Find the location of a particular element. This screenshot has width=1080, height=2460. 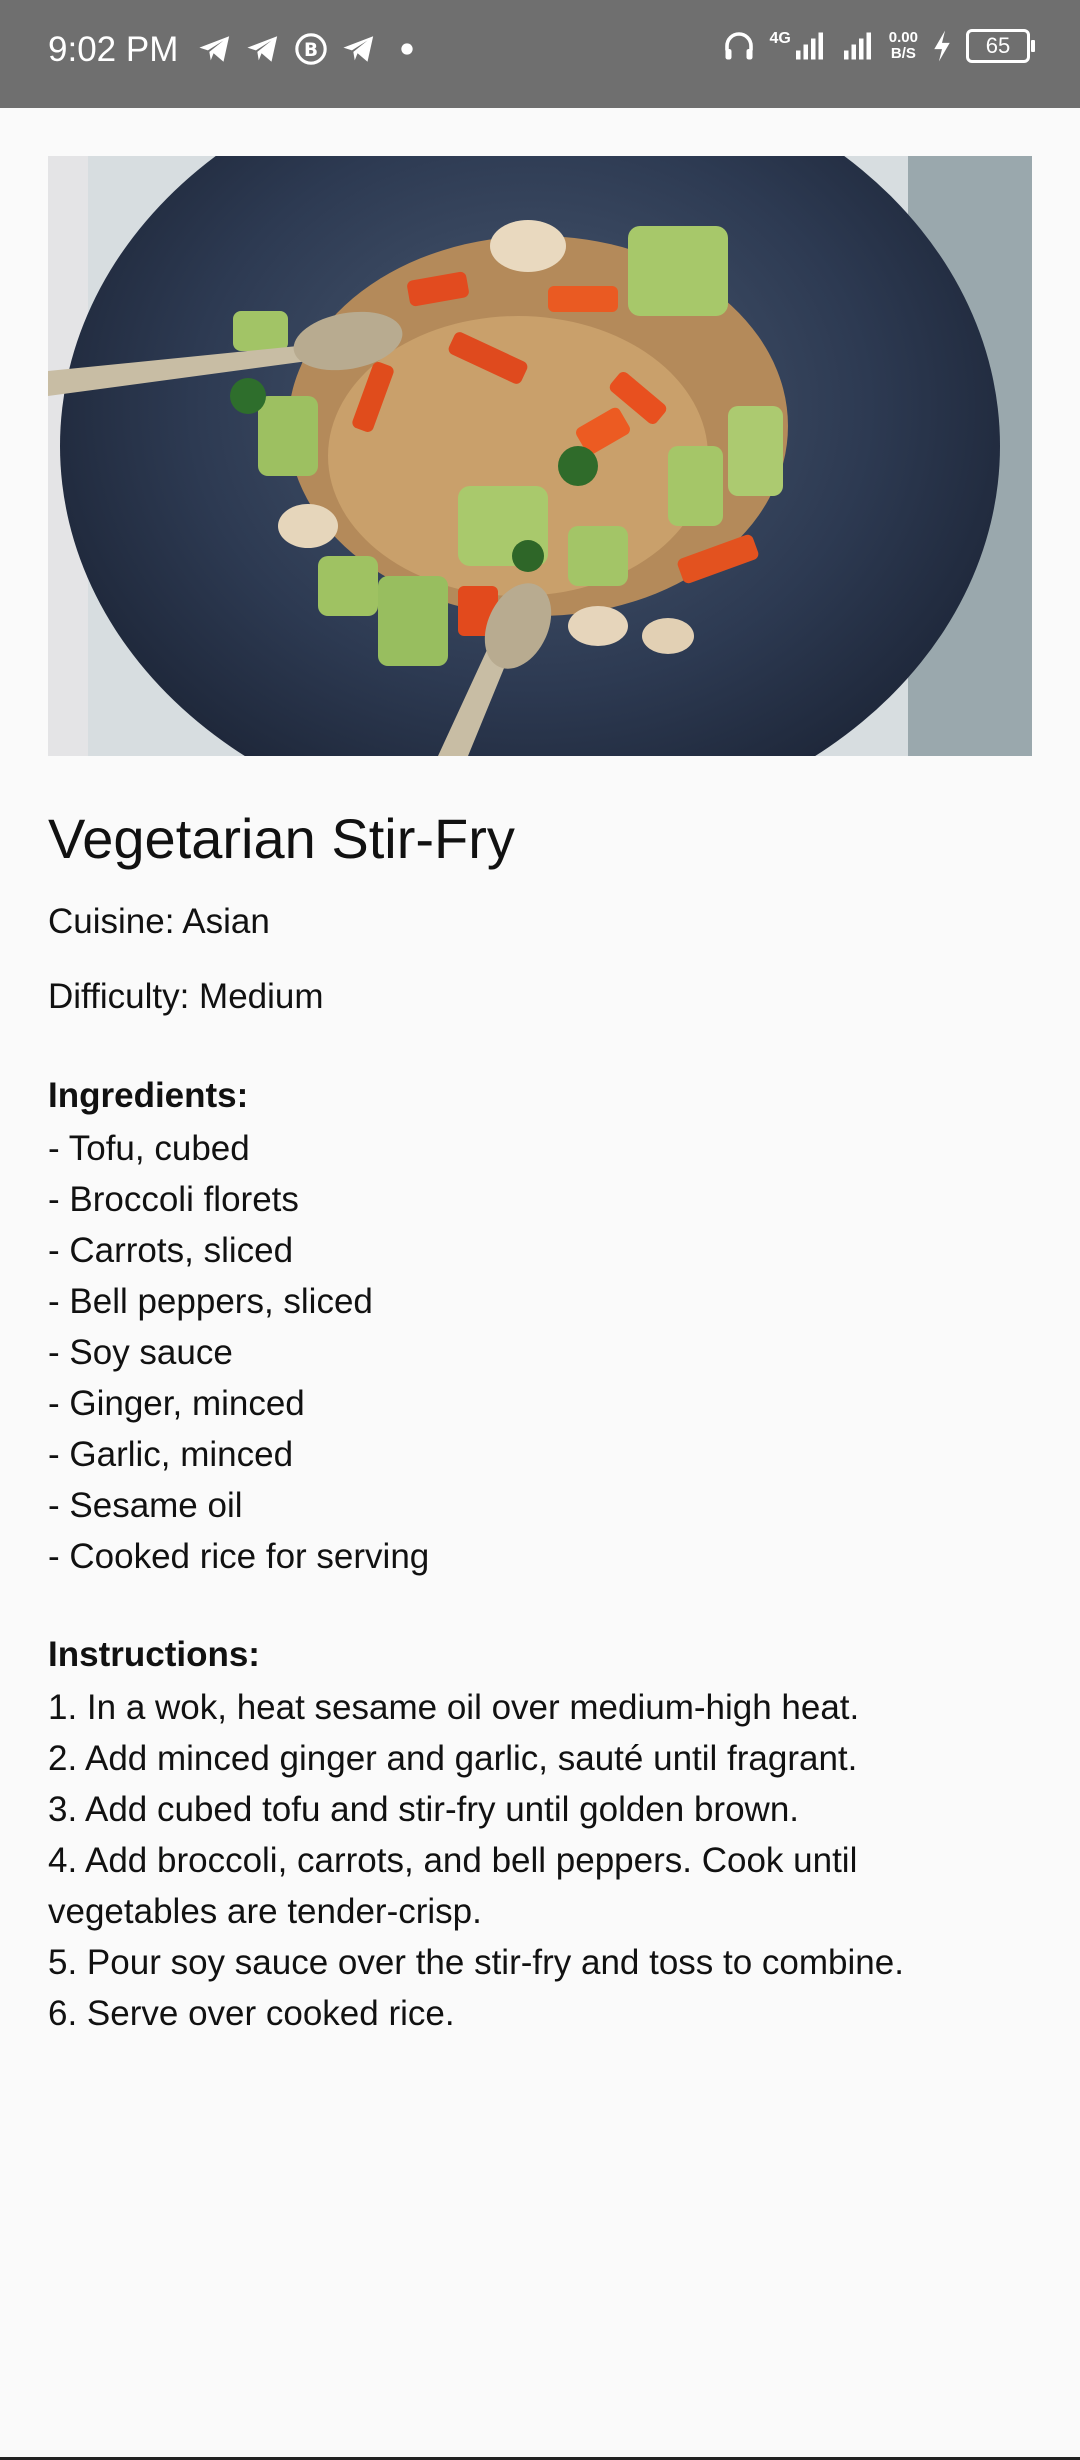

notification-icons: B is located at coordinates (311, 49).